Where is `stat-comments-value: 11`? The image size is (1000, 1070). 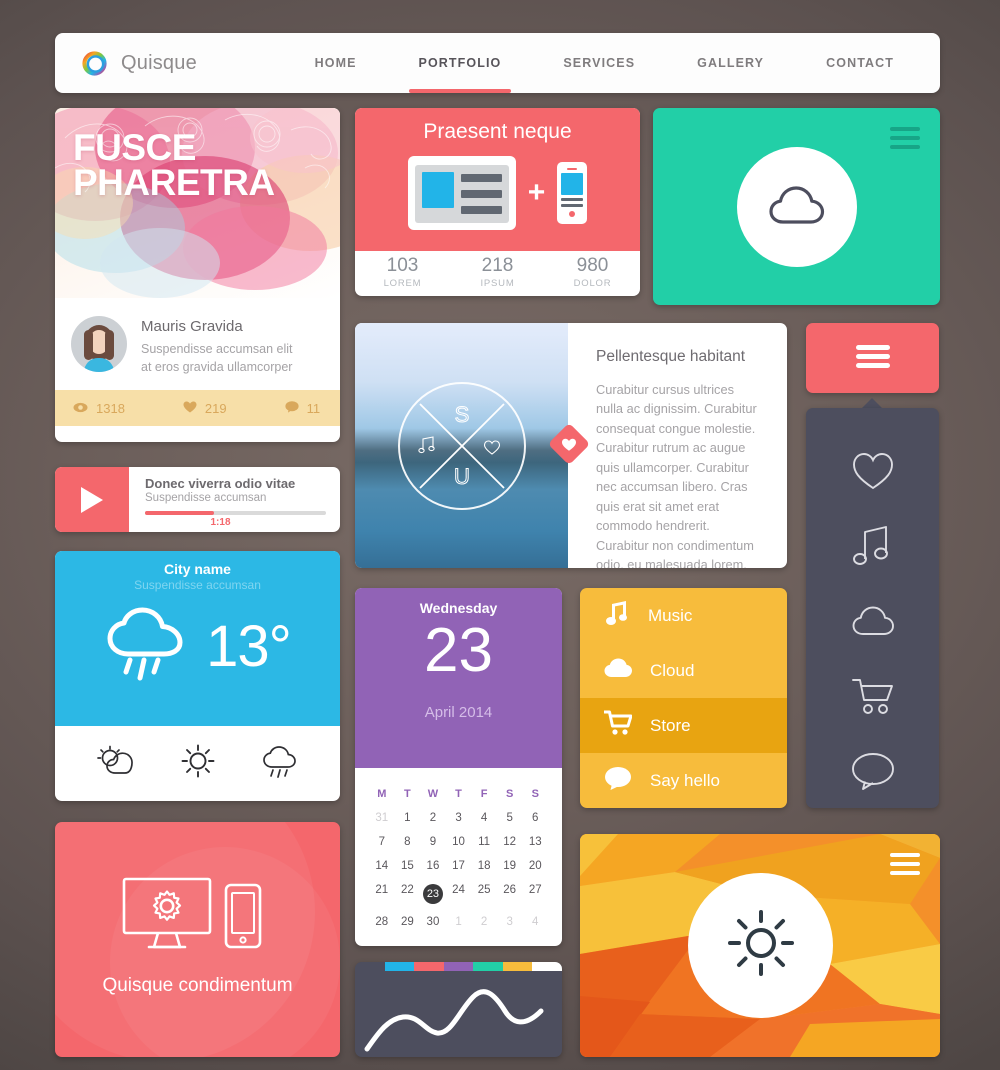
stat-comments-value: 11 is located at coordinates (313, 408).